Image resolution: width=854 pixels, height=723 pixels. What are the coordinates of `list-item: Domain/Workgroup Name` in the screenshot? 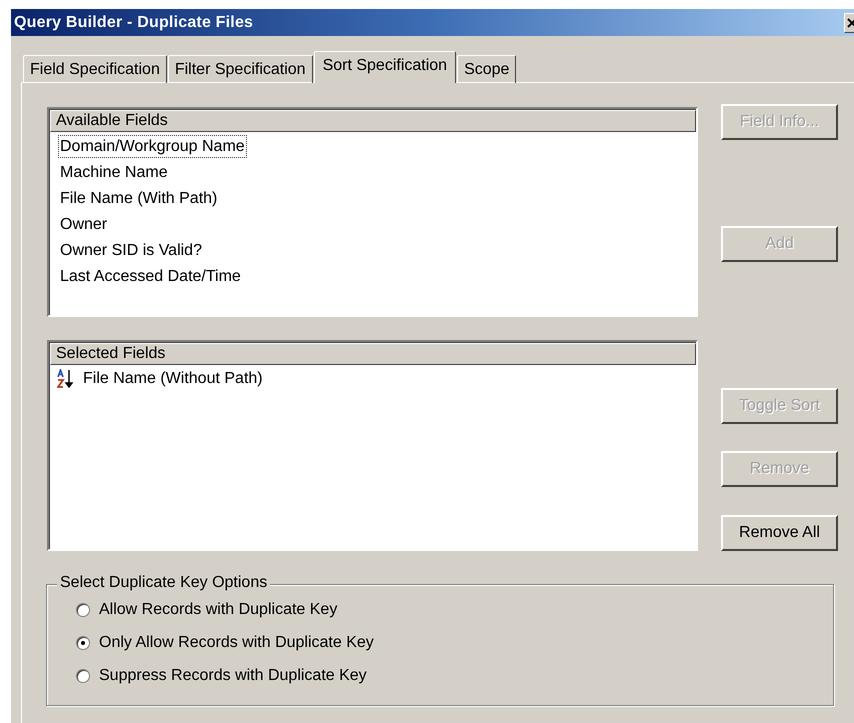 It's located at (152, 146).